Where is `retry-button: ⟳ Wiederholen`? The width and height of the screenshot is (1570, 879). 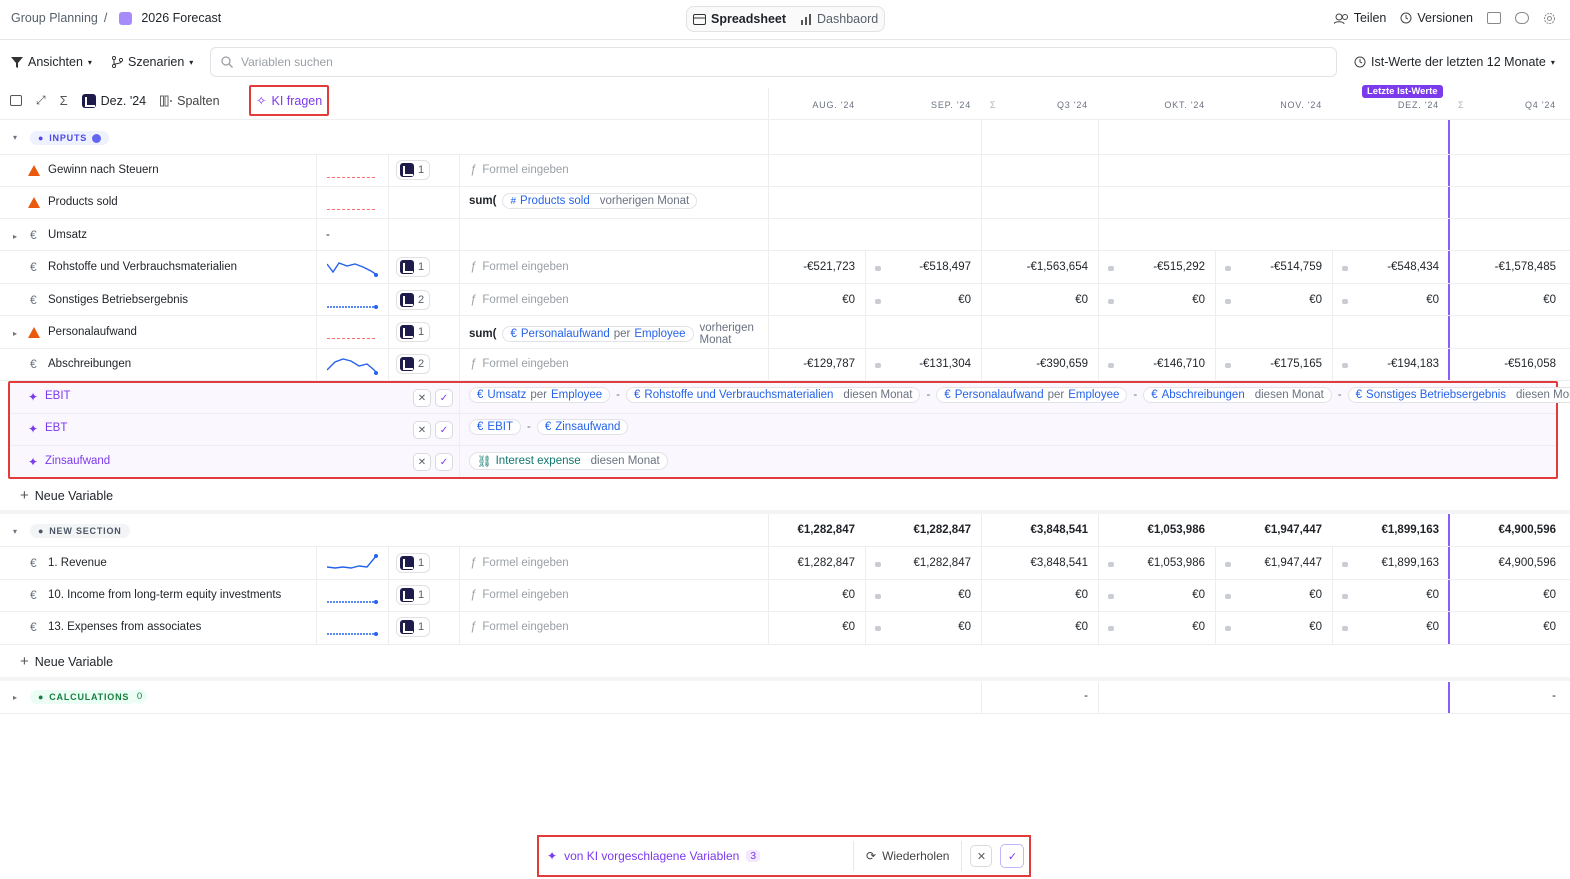
retry-button: ⟳ Wiederholen is located at coordinates (907, 856).